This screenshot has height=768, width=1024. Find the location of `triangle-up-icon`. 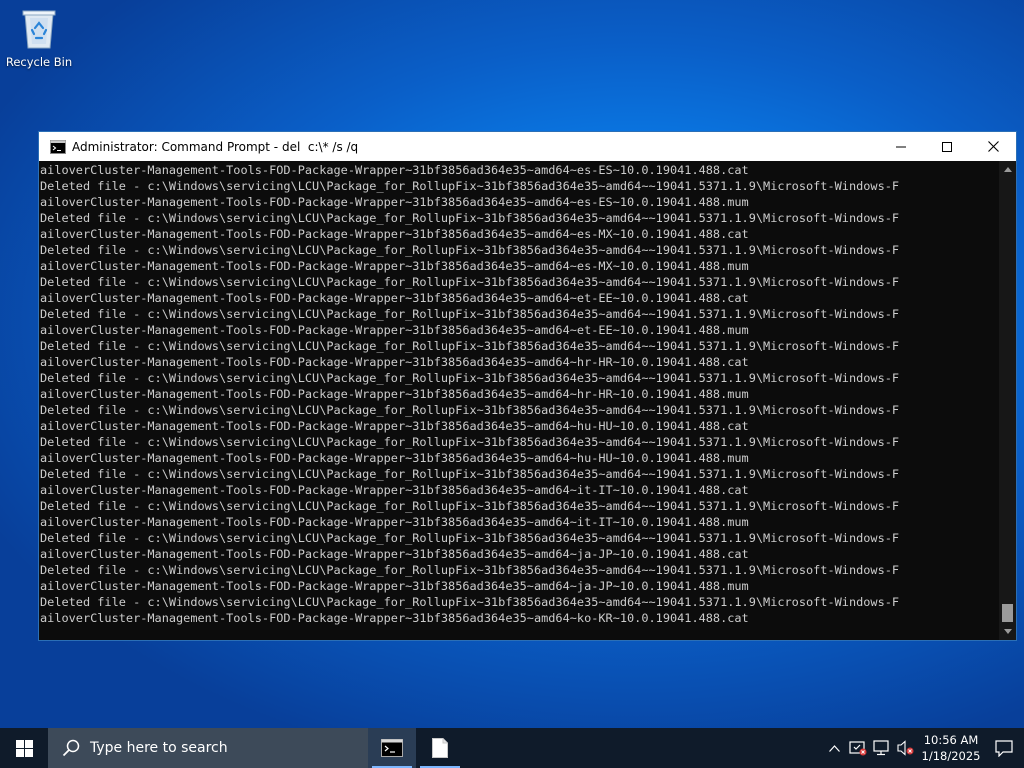

triangle-up-icon is located at coordinates (1007, 169).